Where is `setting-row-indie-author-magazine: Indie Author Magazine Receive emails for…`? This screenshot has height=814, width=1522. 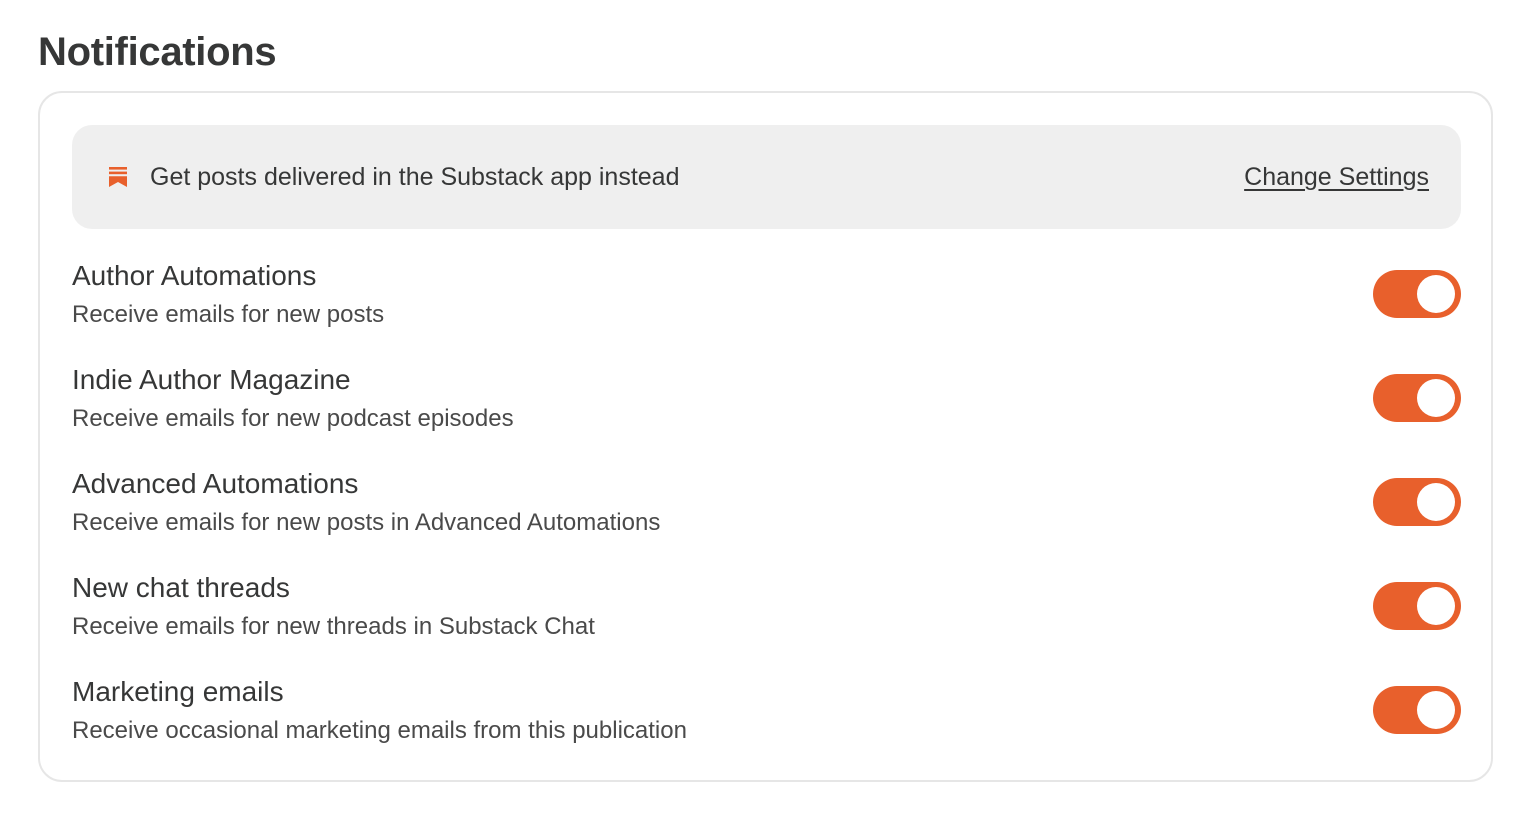 setting-row-indie-author-magazine: Indie Author Magazine Receive emails for… is located at coordinates (766, 413).